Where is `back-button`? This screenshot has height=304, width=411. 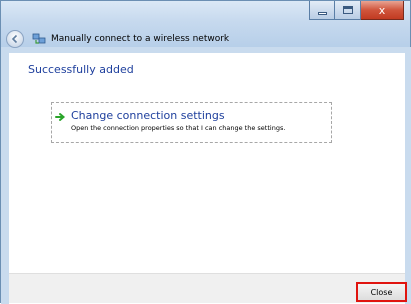 back-button is located at coordinates (15, 39).